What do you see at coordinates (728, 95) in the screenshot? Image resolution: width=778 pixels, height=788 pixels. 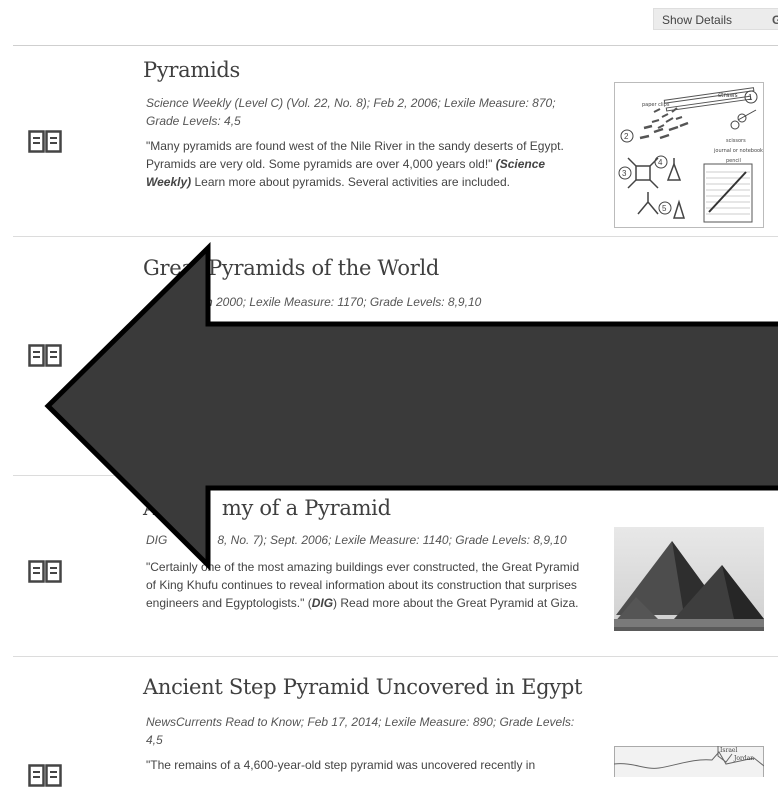 I see `svg-text: straws` at bounding box center [728, 95].